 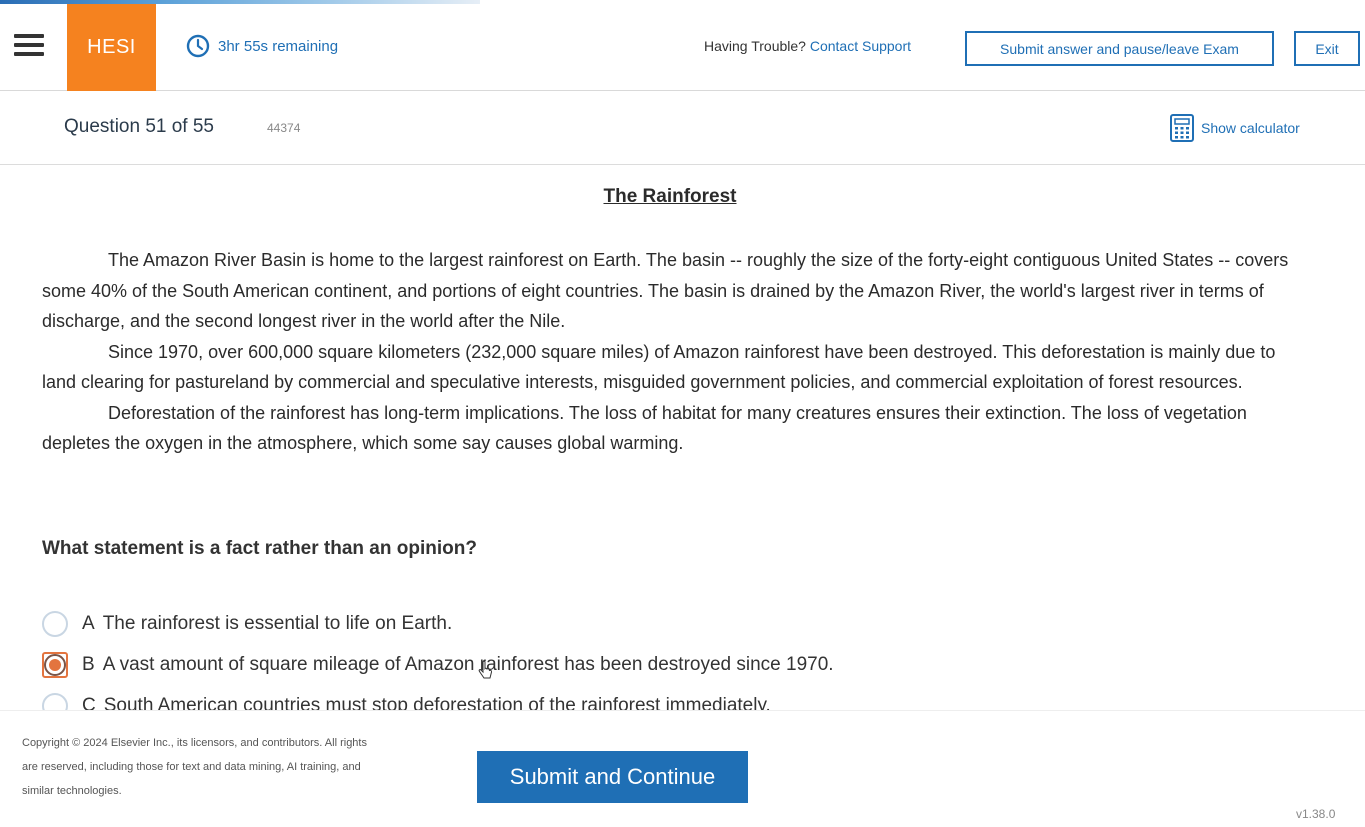 What do you see at coordinates (682, 128) in the screenshot?
I see `question-subheader: Question 51 of 55 44374 Show calculator` at bounding box center [682, 128].